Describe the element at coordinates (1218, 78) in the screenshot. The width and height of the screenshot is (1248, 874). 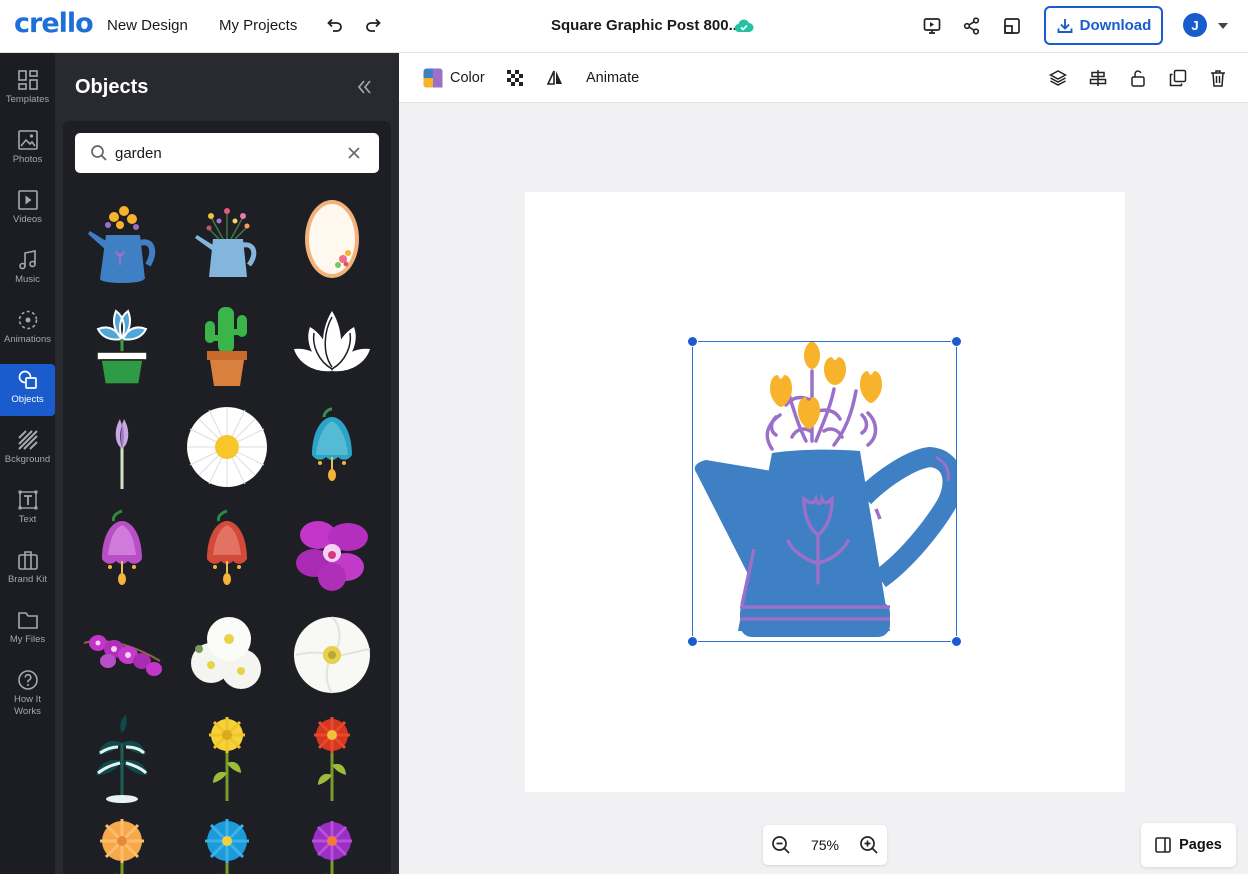
I see `delete-icon` at that location.